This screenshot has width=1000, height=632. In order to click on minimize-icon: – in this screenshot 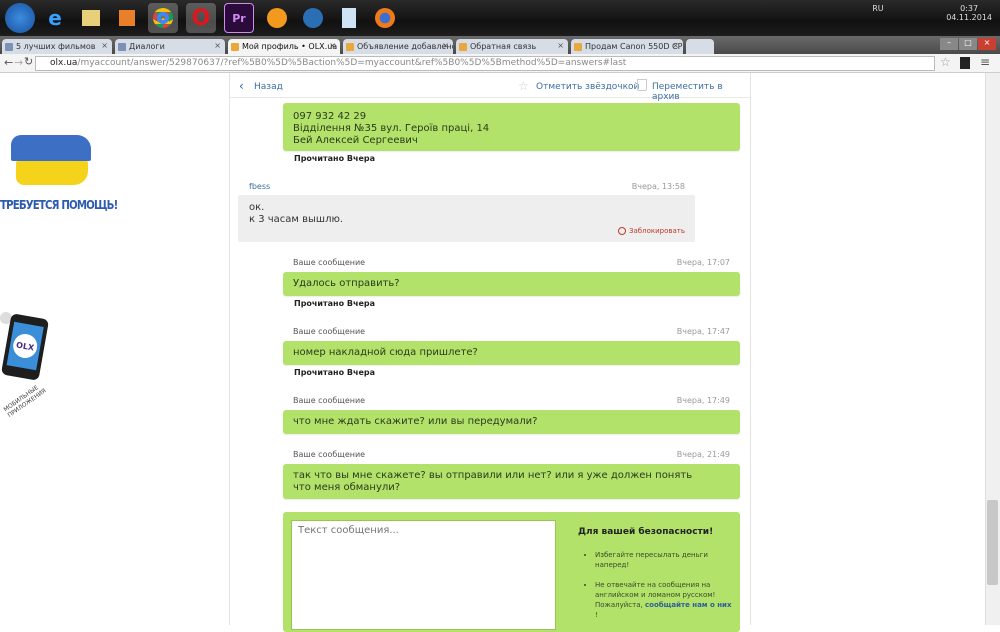, I will do `click(949, 44)`.